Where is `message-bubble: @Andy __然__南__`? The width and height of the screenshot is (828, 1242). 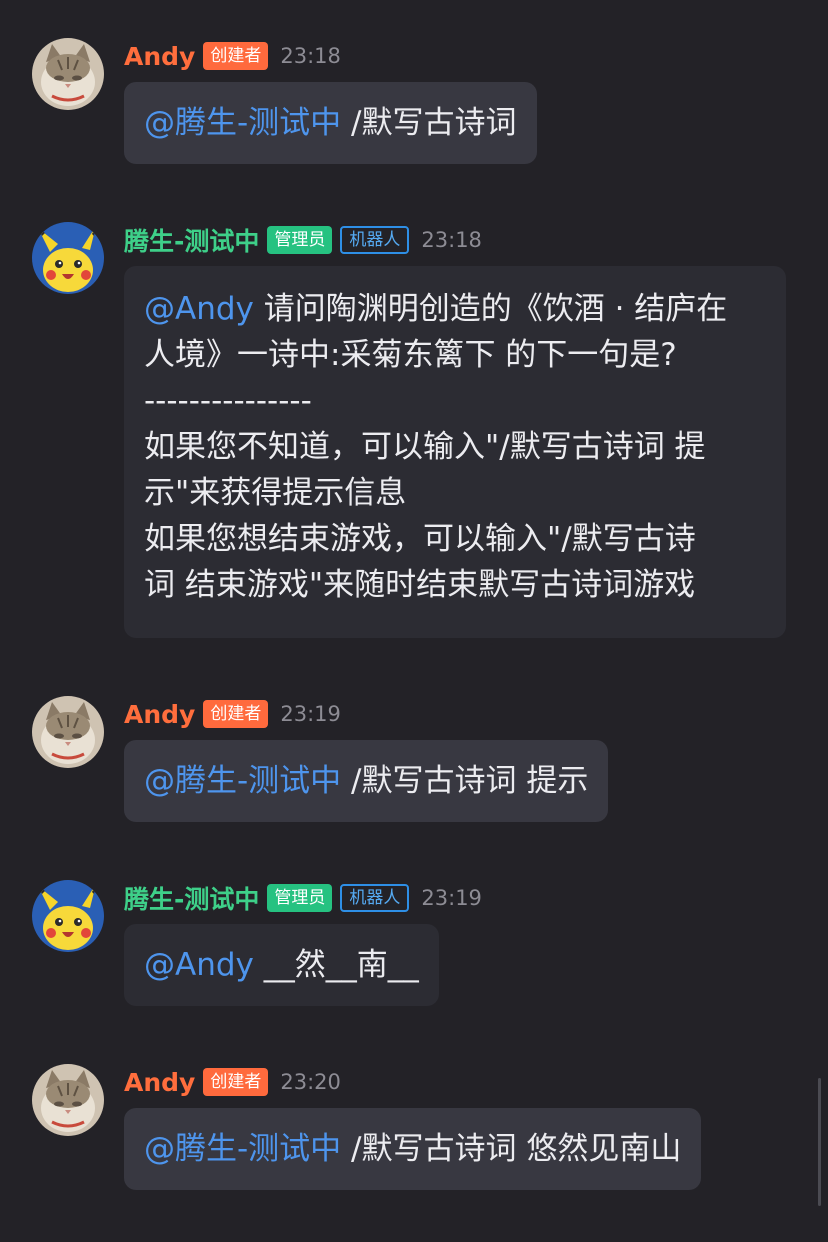
message-bubble: @Andy __然__南__ is located at coordinates (281, 965).